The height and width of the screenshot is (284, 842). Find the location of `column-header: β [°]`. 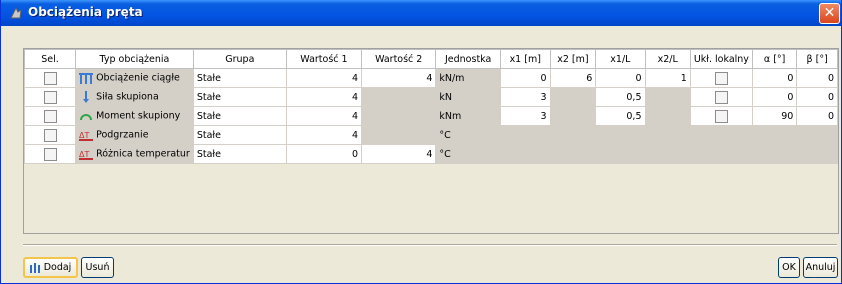

column-header: β [°] is located at coordinates (817, 59).